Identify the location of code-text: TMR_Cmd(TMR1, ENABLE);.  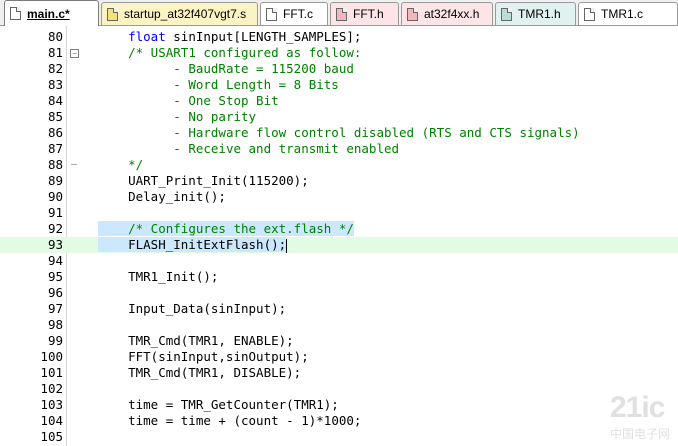
(196, 341).